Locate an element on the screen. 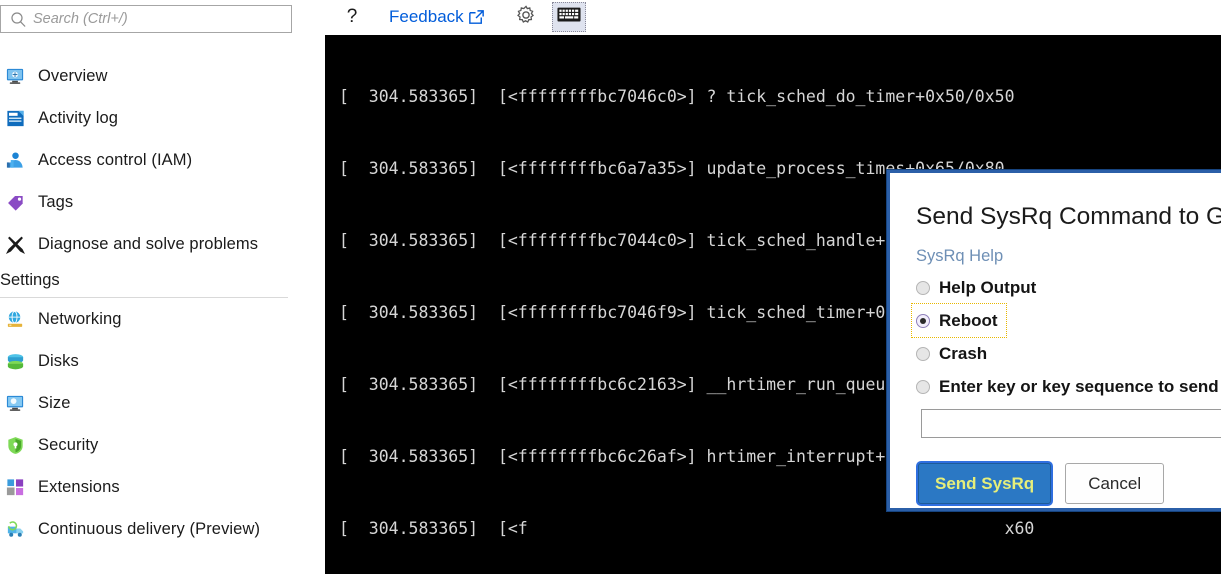  sidebar-item-continuous-delivery: Continuous delivery (Preview) is located at coordinates (146, 529).